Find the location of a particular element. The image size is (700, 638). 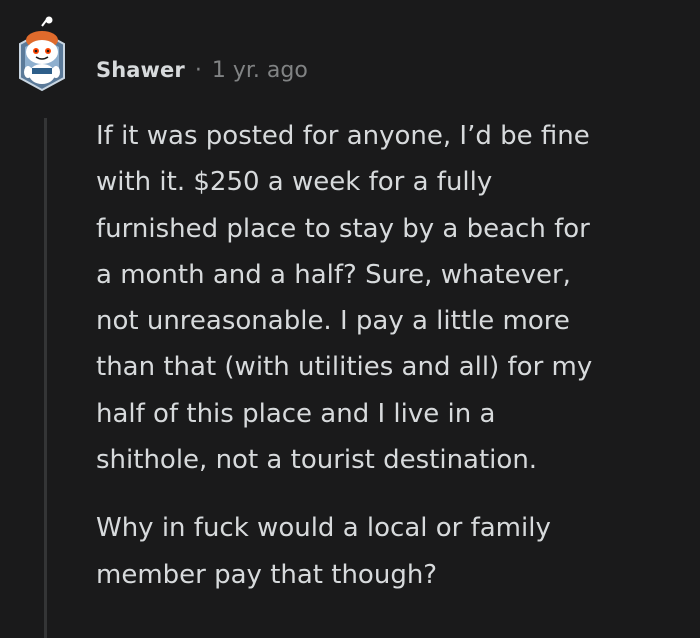

comment-header: Shawer · 1 yr. ago is located at coordinates (202, 70).